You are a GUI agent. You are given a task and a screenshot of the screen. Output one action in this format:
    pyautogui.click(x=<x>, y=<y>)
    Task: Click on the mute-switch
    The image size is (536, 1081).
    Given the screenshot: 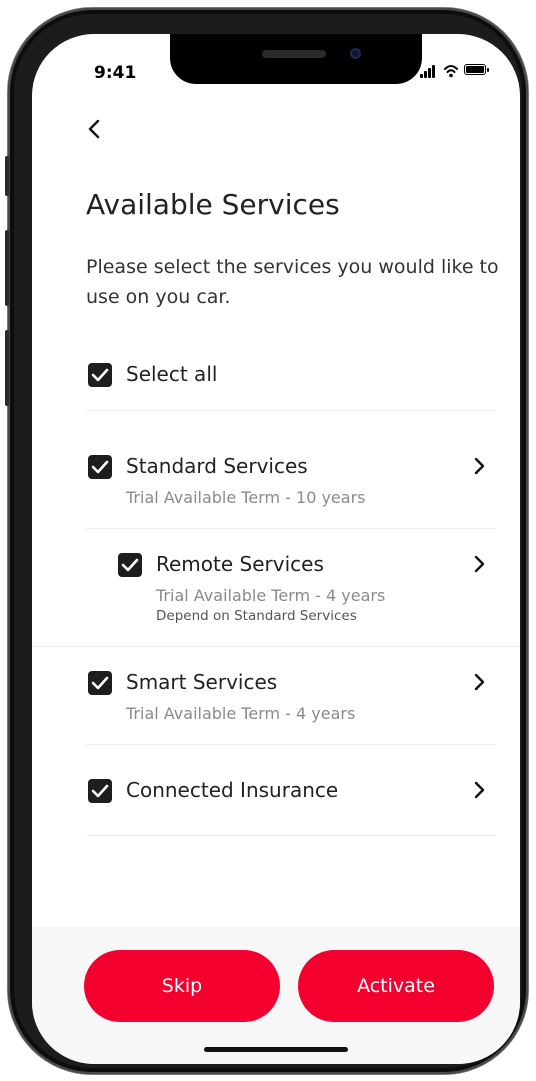 What is the action you would take?
    pyautogui.click(x=7, y=176)
    